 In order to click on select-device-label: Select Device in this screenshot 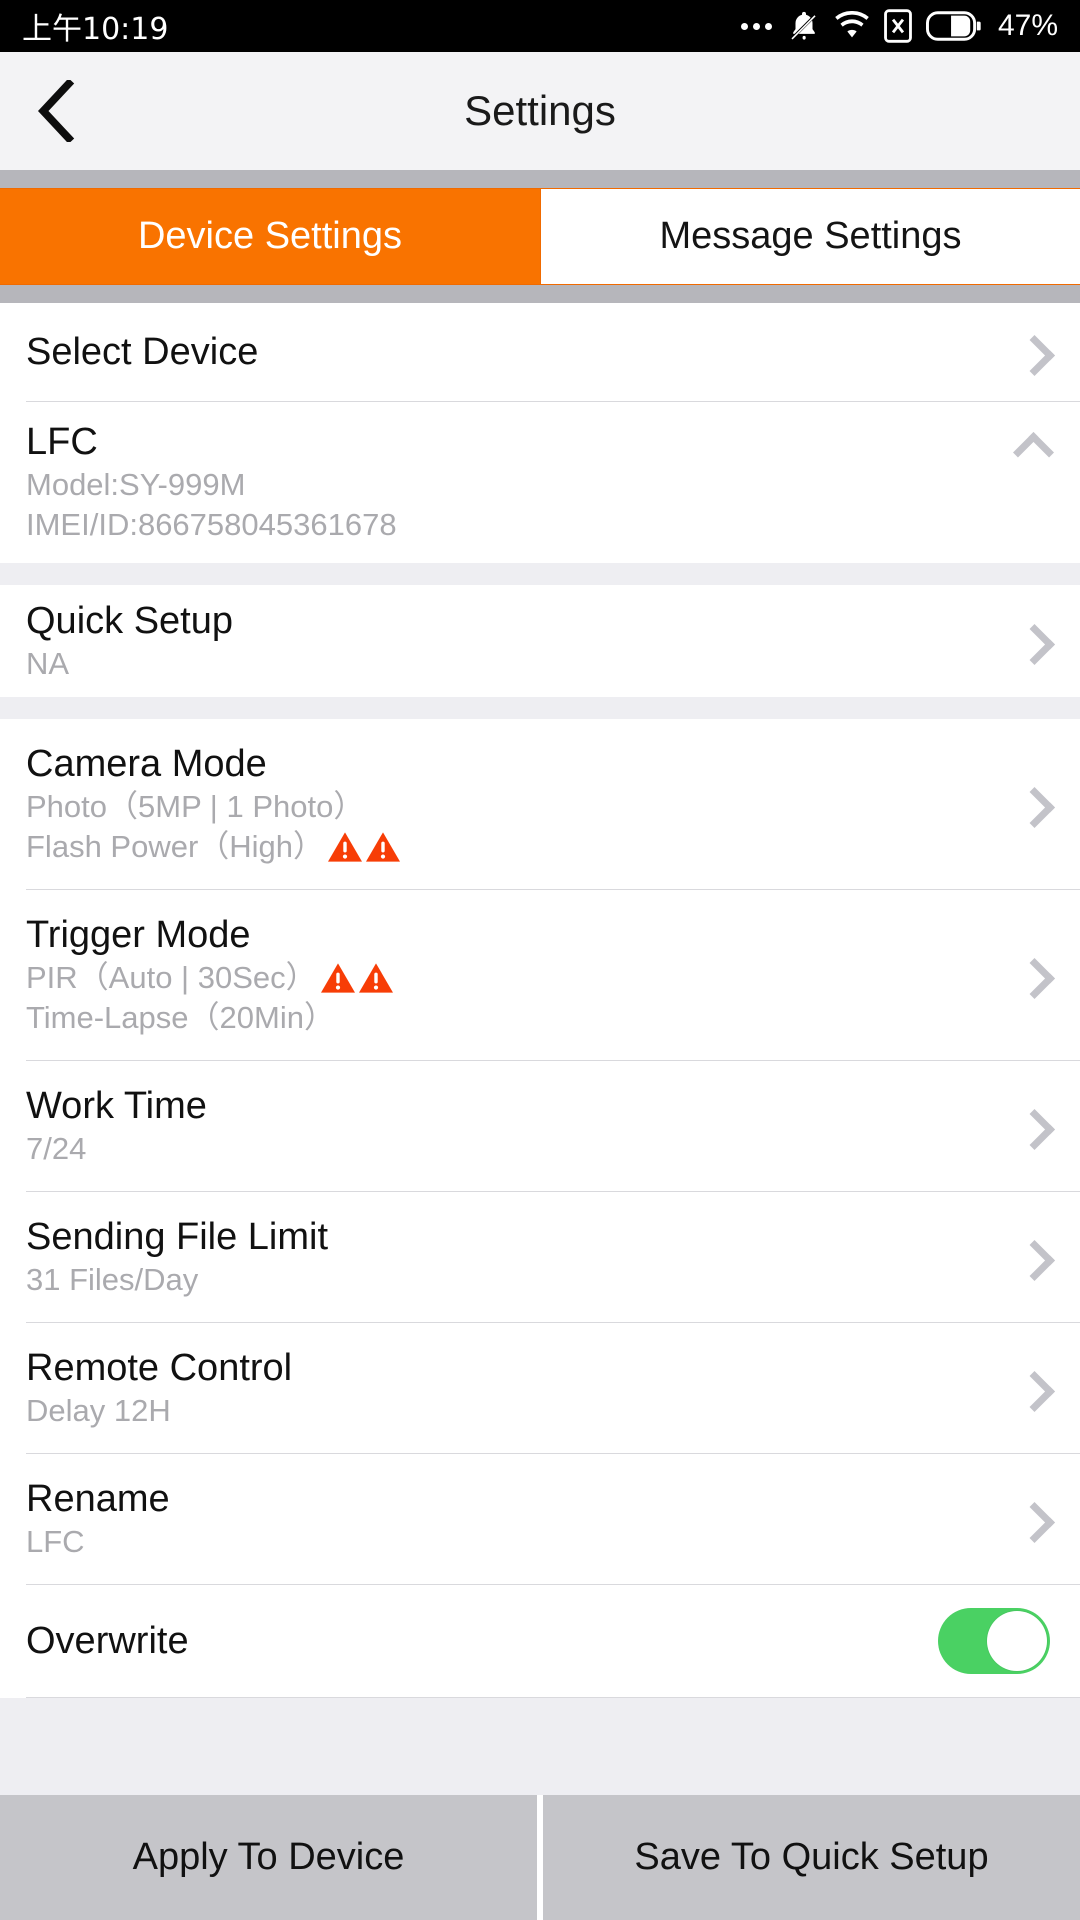, I will do `click(142, 351)`.